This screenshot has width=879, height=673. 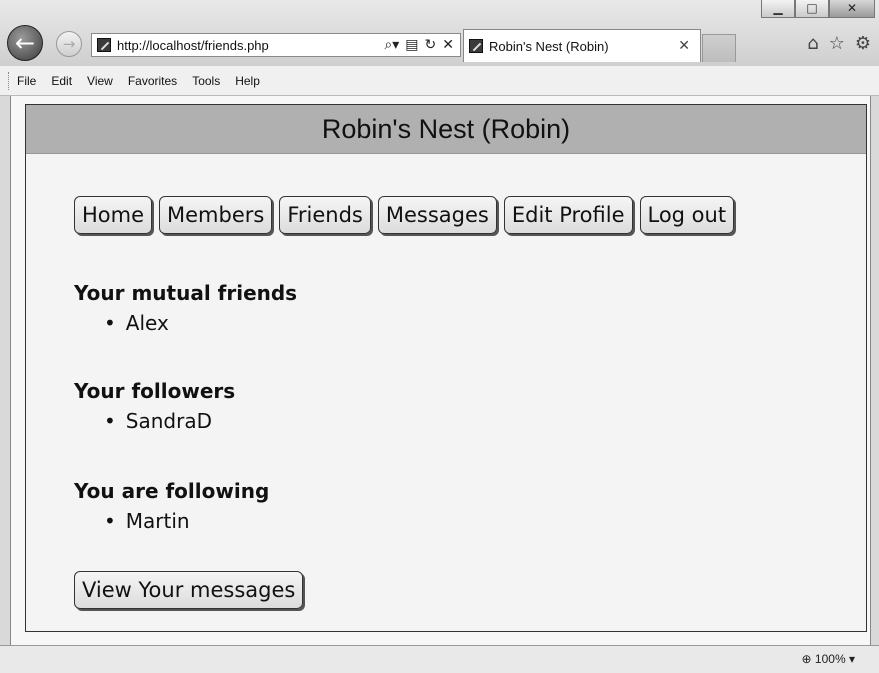 What do you see at coordinates (9, 80) in the screenshot?
I see `menu-grip` at bounding box center [9, 80].